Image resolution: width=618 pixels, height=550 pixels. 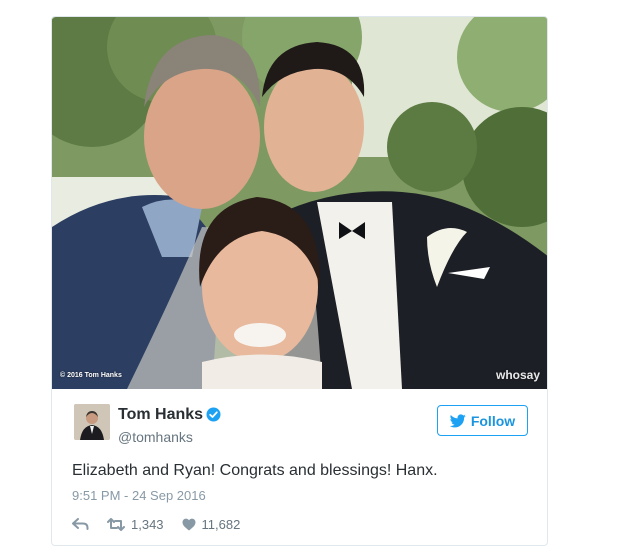 What do you see at coordinates (493, 420) in the screenshot?
I see `follow-label: Follow` at bounding box center [493, 420].